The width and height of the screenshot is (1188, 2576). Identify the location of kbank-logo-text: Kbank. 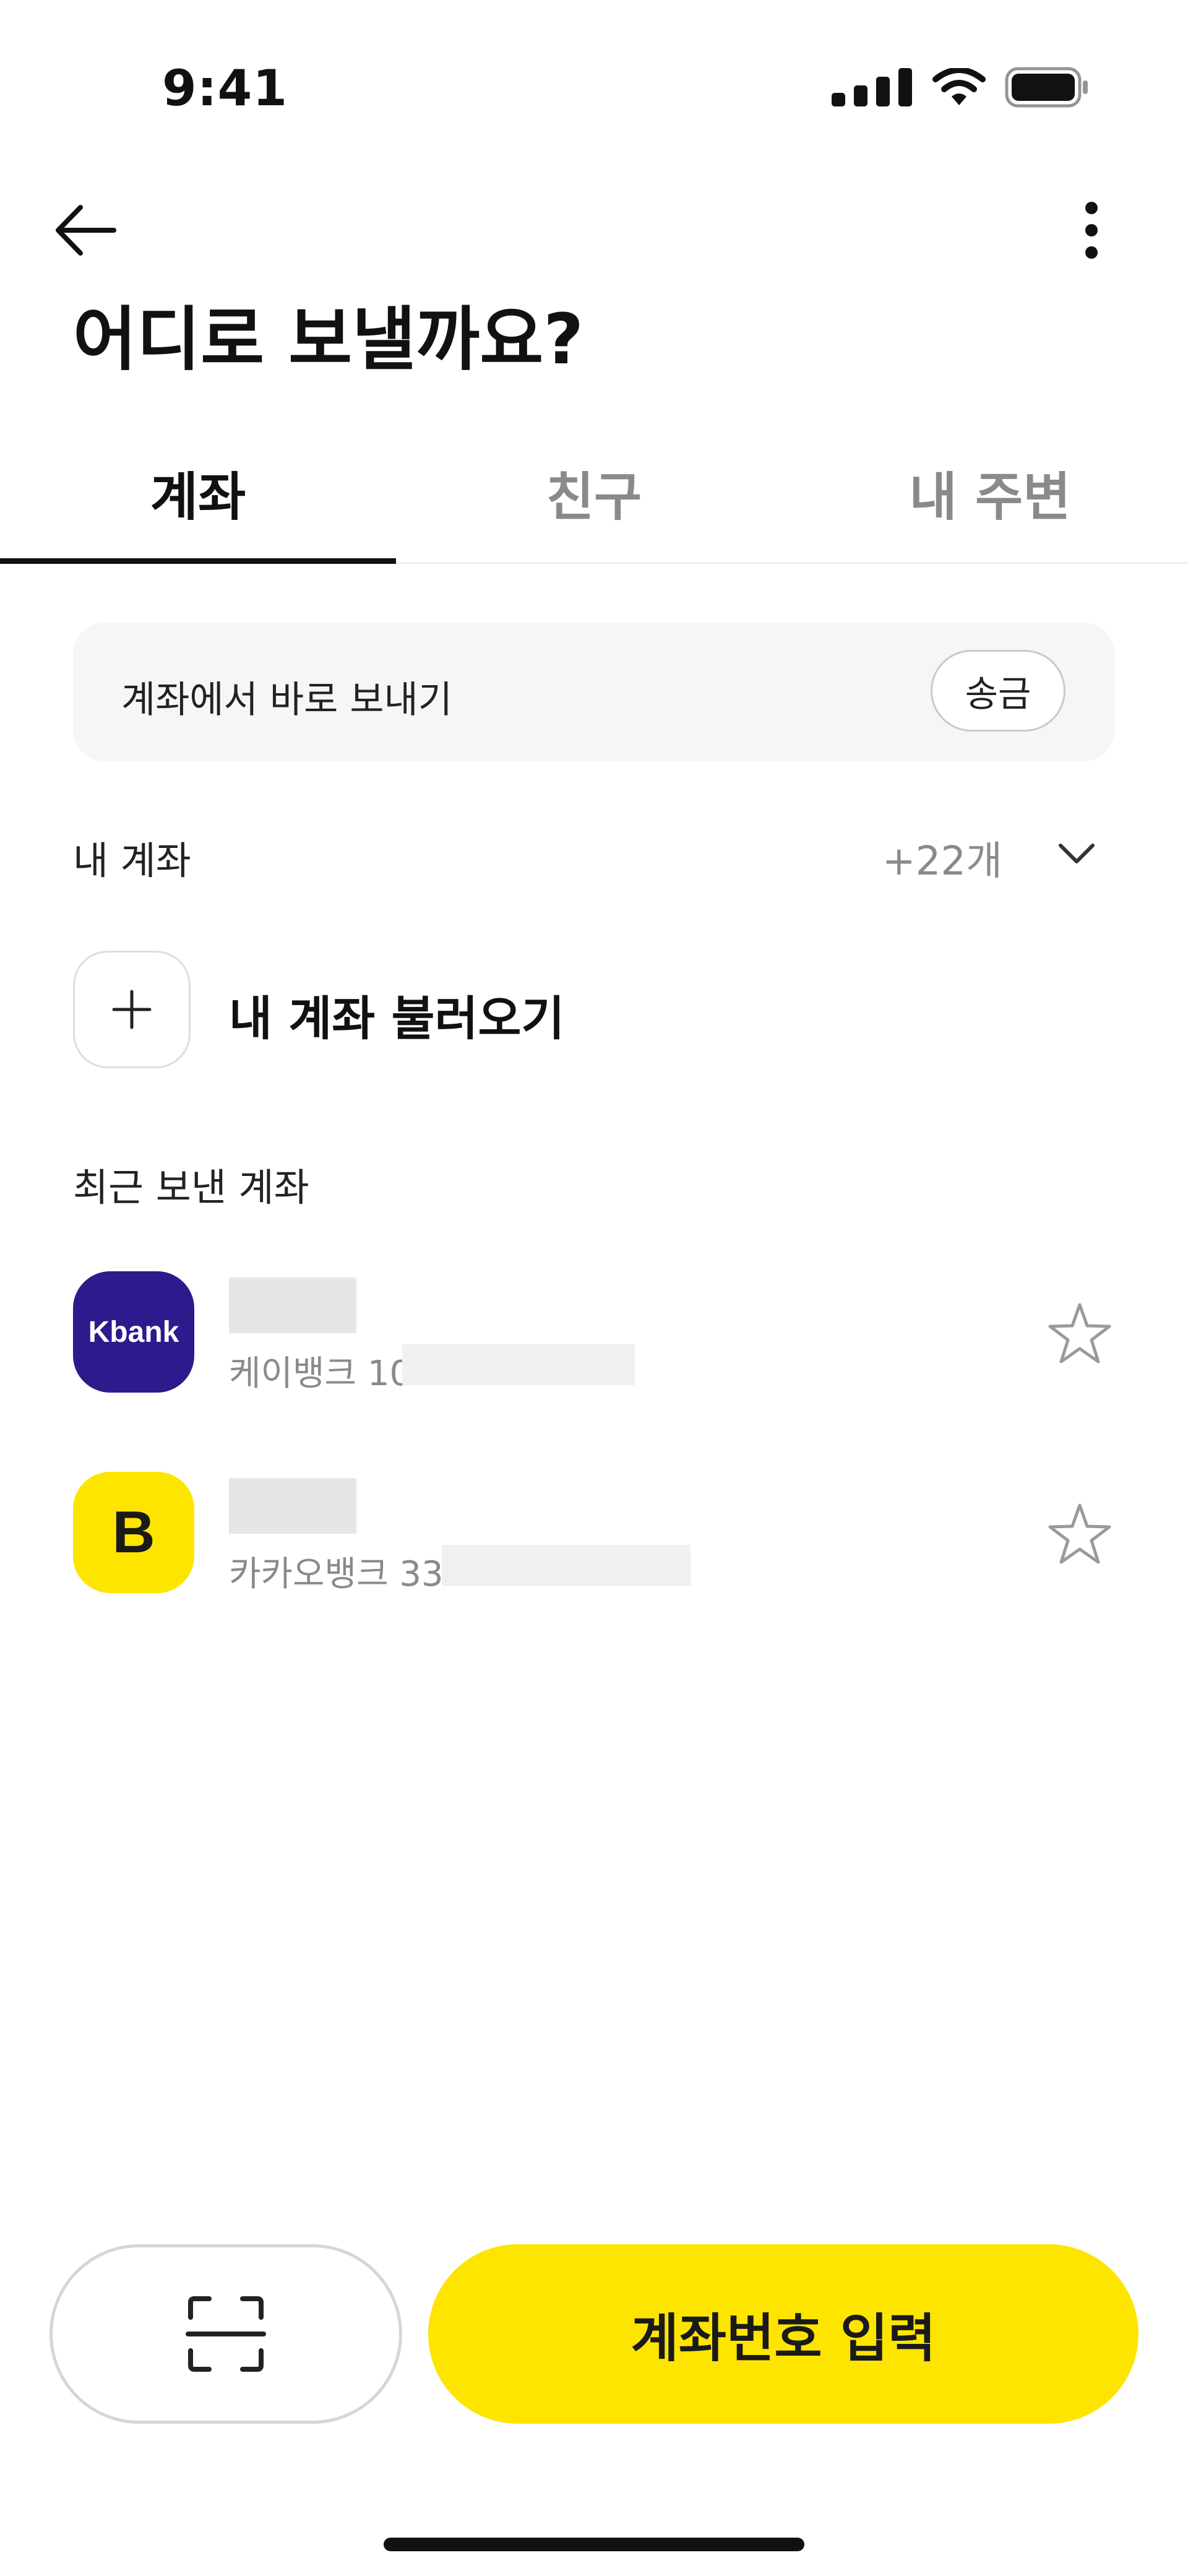
(133, 1332).